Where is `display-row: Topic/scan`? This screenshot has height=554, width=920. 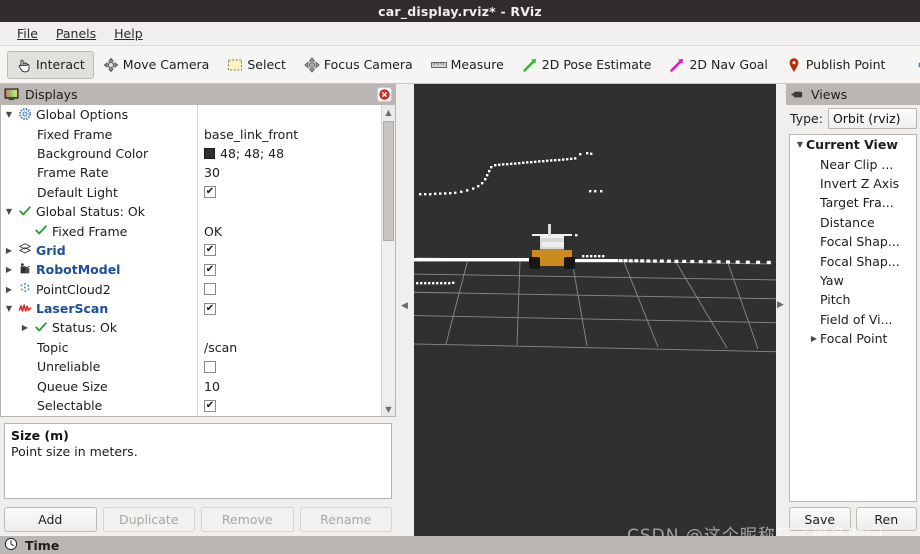 display-row: Topic/scan is located at coordinates (191, 347).